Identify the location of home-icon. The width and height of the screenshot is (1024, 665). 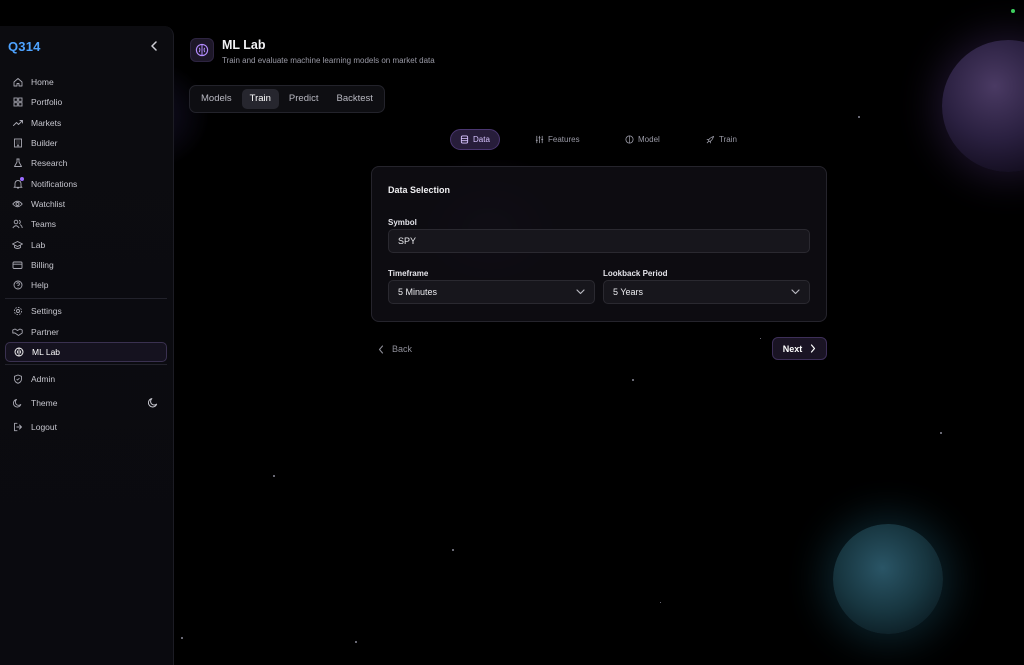
(17, 82).